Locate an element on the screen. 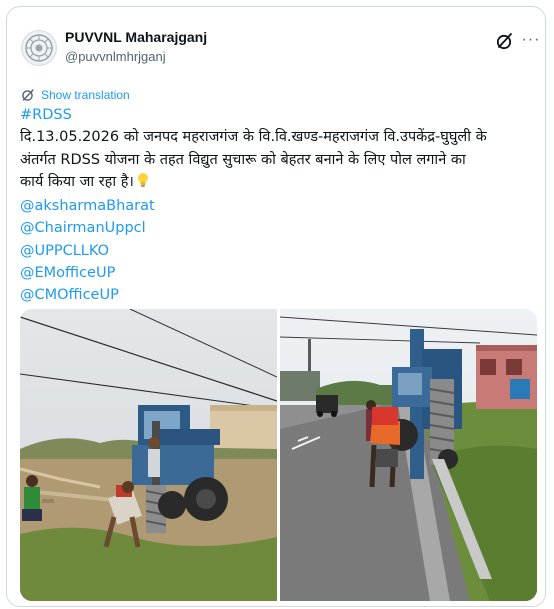 The width and height of the screenshot is (554, 609). more-dots-icon: ··· is located at coordinates (531, 39).